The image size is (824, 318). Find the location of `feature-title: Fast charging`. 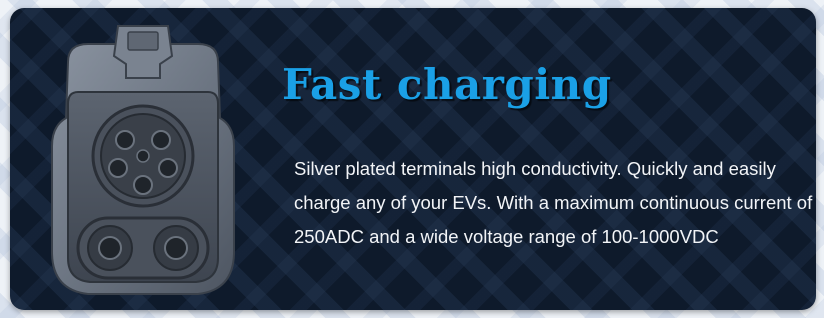

feature-title: Fast charging is located at coordinates (447, 84).